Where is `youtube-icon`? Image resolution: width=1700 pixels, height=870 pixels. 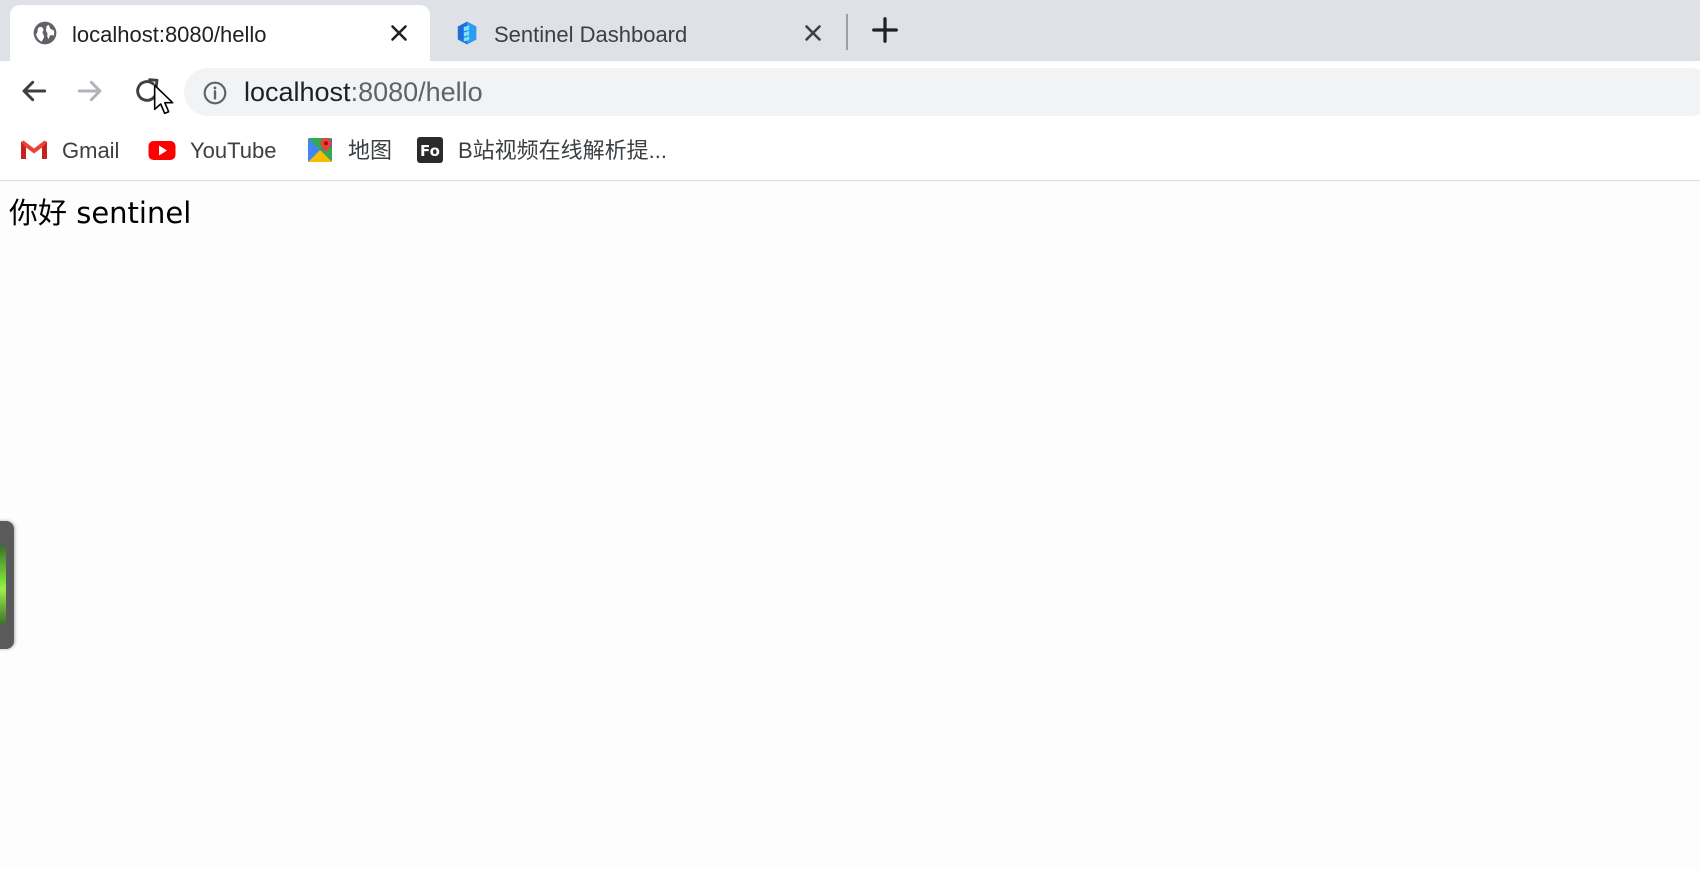 youtube-icon is located at coordinates (162, 150).